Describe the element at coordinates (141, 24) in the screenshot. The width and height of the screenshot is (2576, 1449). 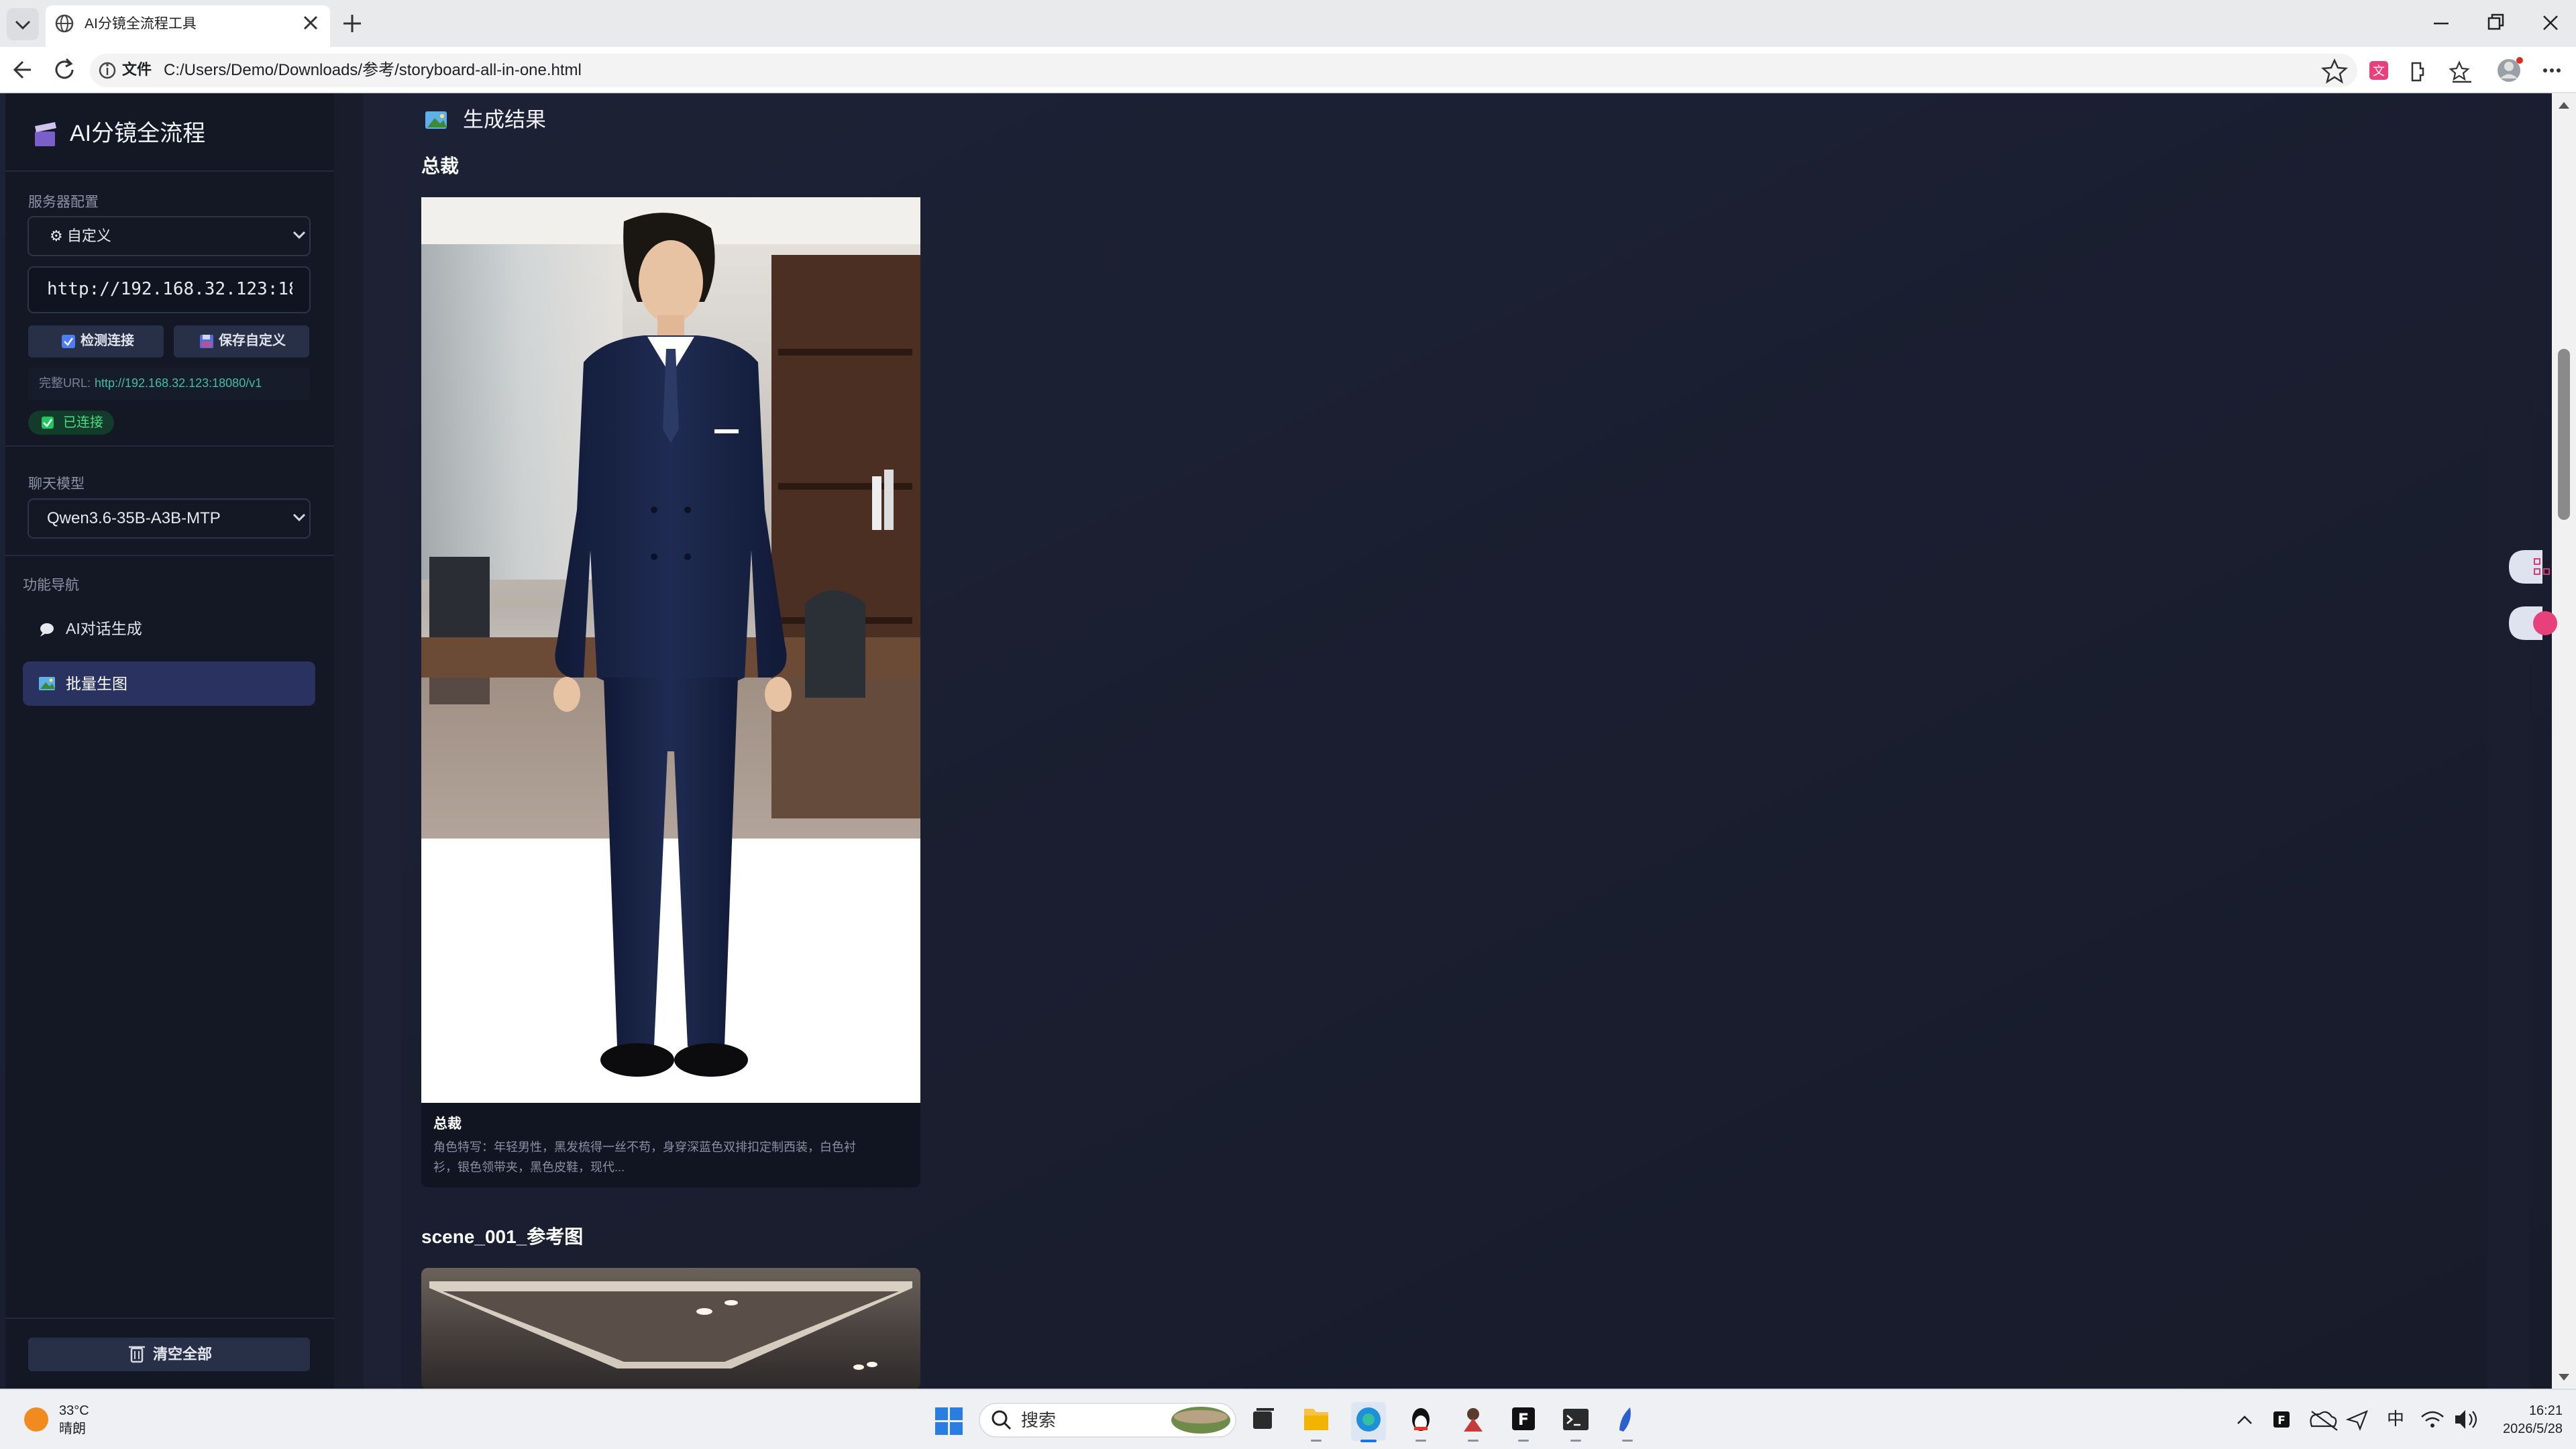
I see `tab-title: AI分镜全流程工具` at that location.